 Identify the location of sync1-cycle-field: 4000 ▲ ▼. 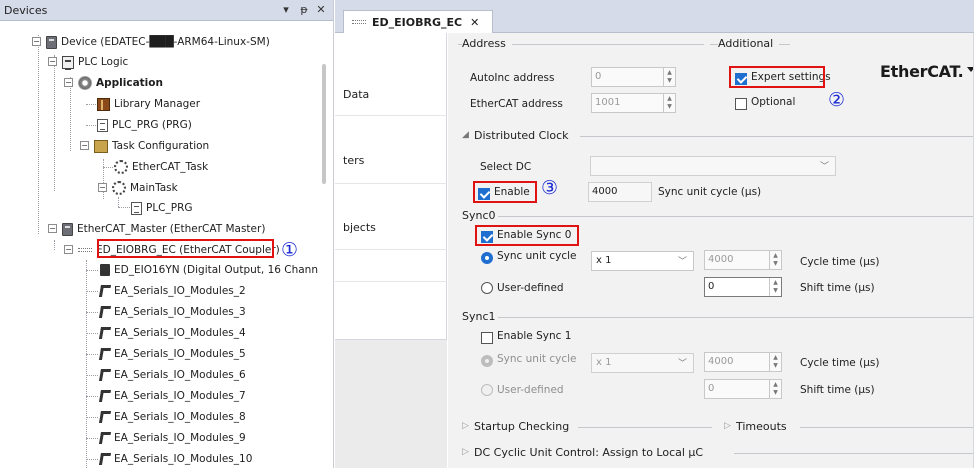
(743, 362).